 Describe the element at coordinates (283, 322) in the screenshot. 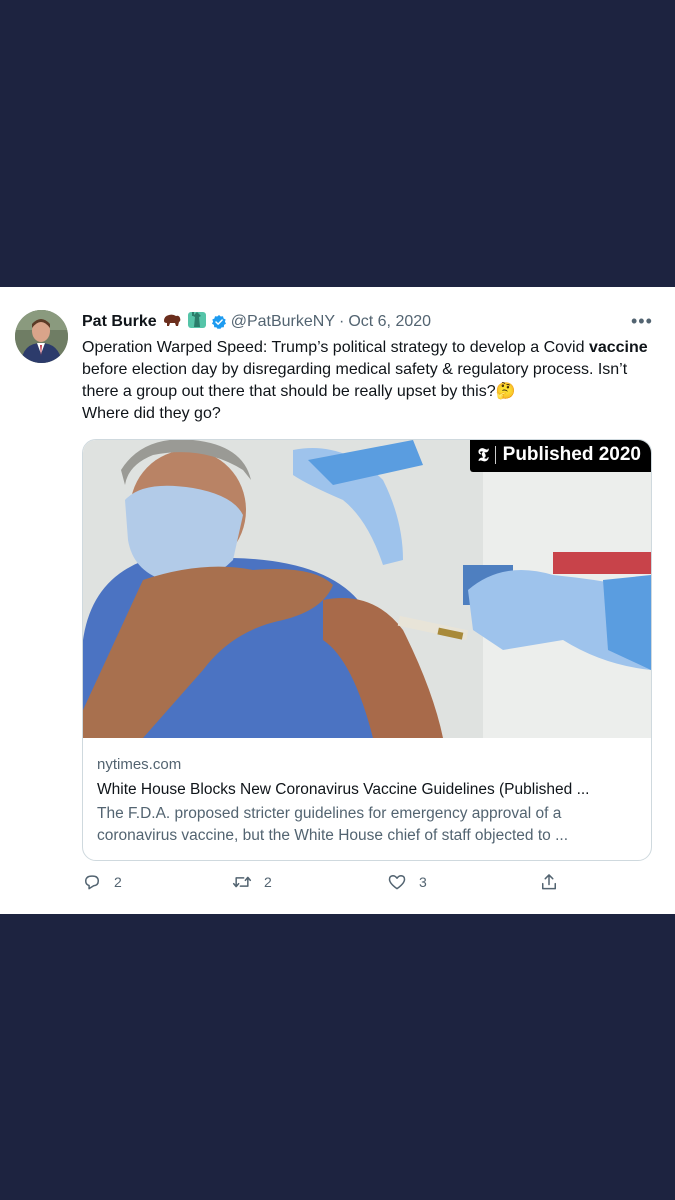

I see `author-handle: @PatBurkeNY` at that location.